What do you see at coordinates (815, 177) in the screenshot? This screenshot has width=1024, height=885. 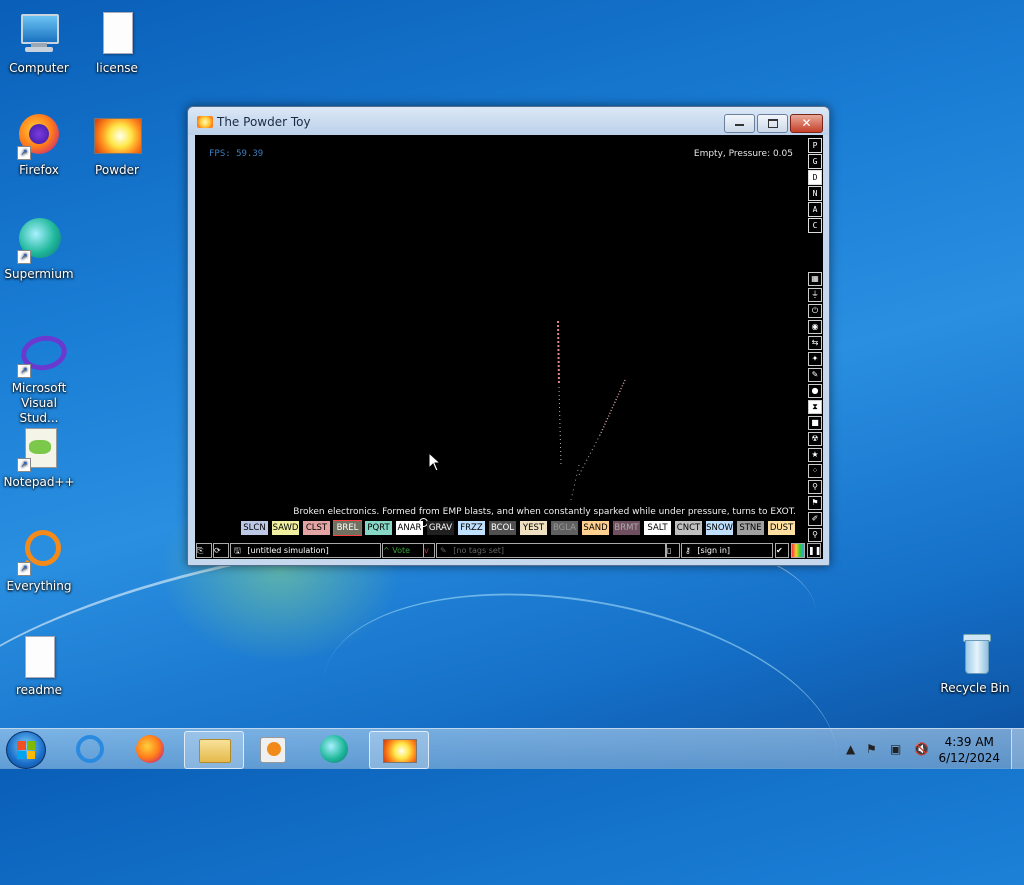 I see `render-mode-d-button: D` at bounding box center [815, 177].